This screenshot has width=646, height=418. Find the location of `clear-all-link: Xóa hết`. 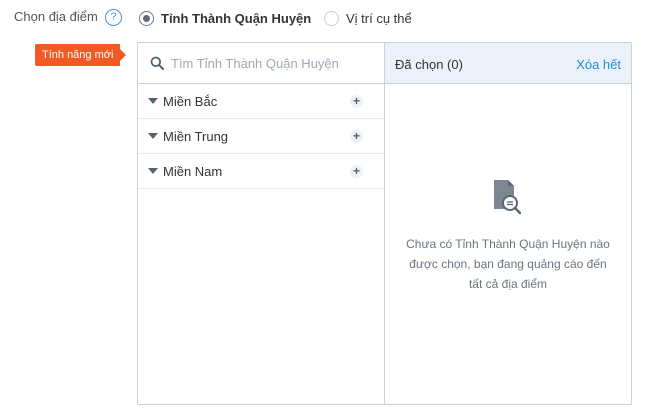

clear-all-link: Xóa hết is located at coordinates (598, 64).